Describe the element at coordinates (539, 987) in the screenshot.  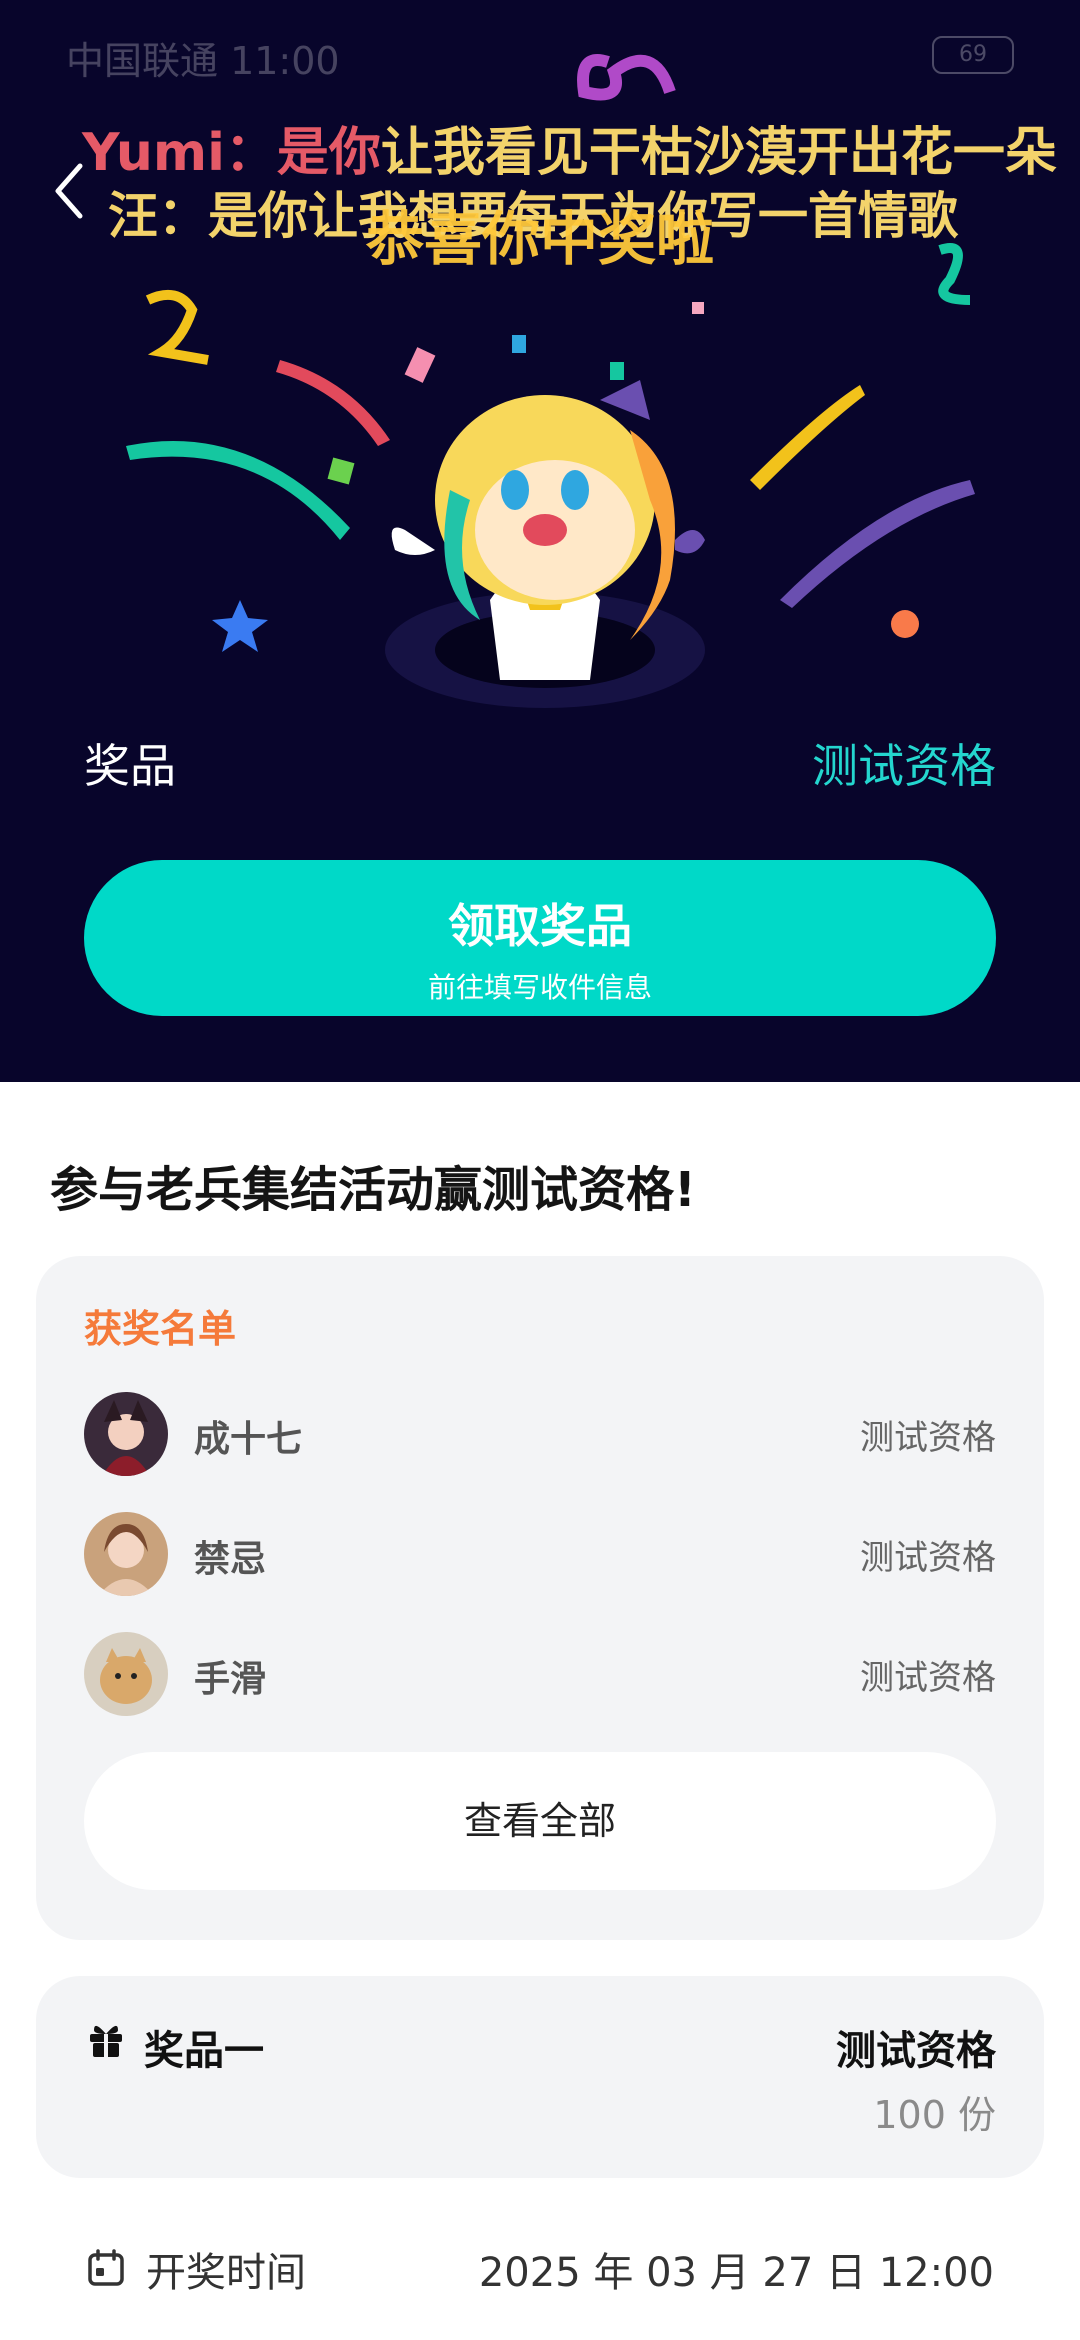
I see `claim-button-sublabel: 前往填写收件信息` at that location.